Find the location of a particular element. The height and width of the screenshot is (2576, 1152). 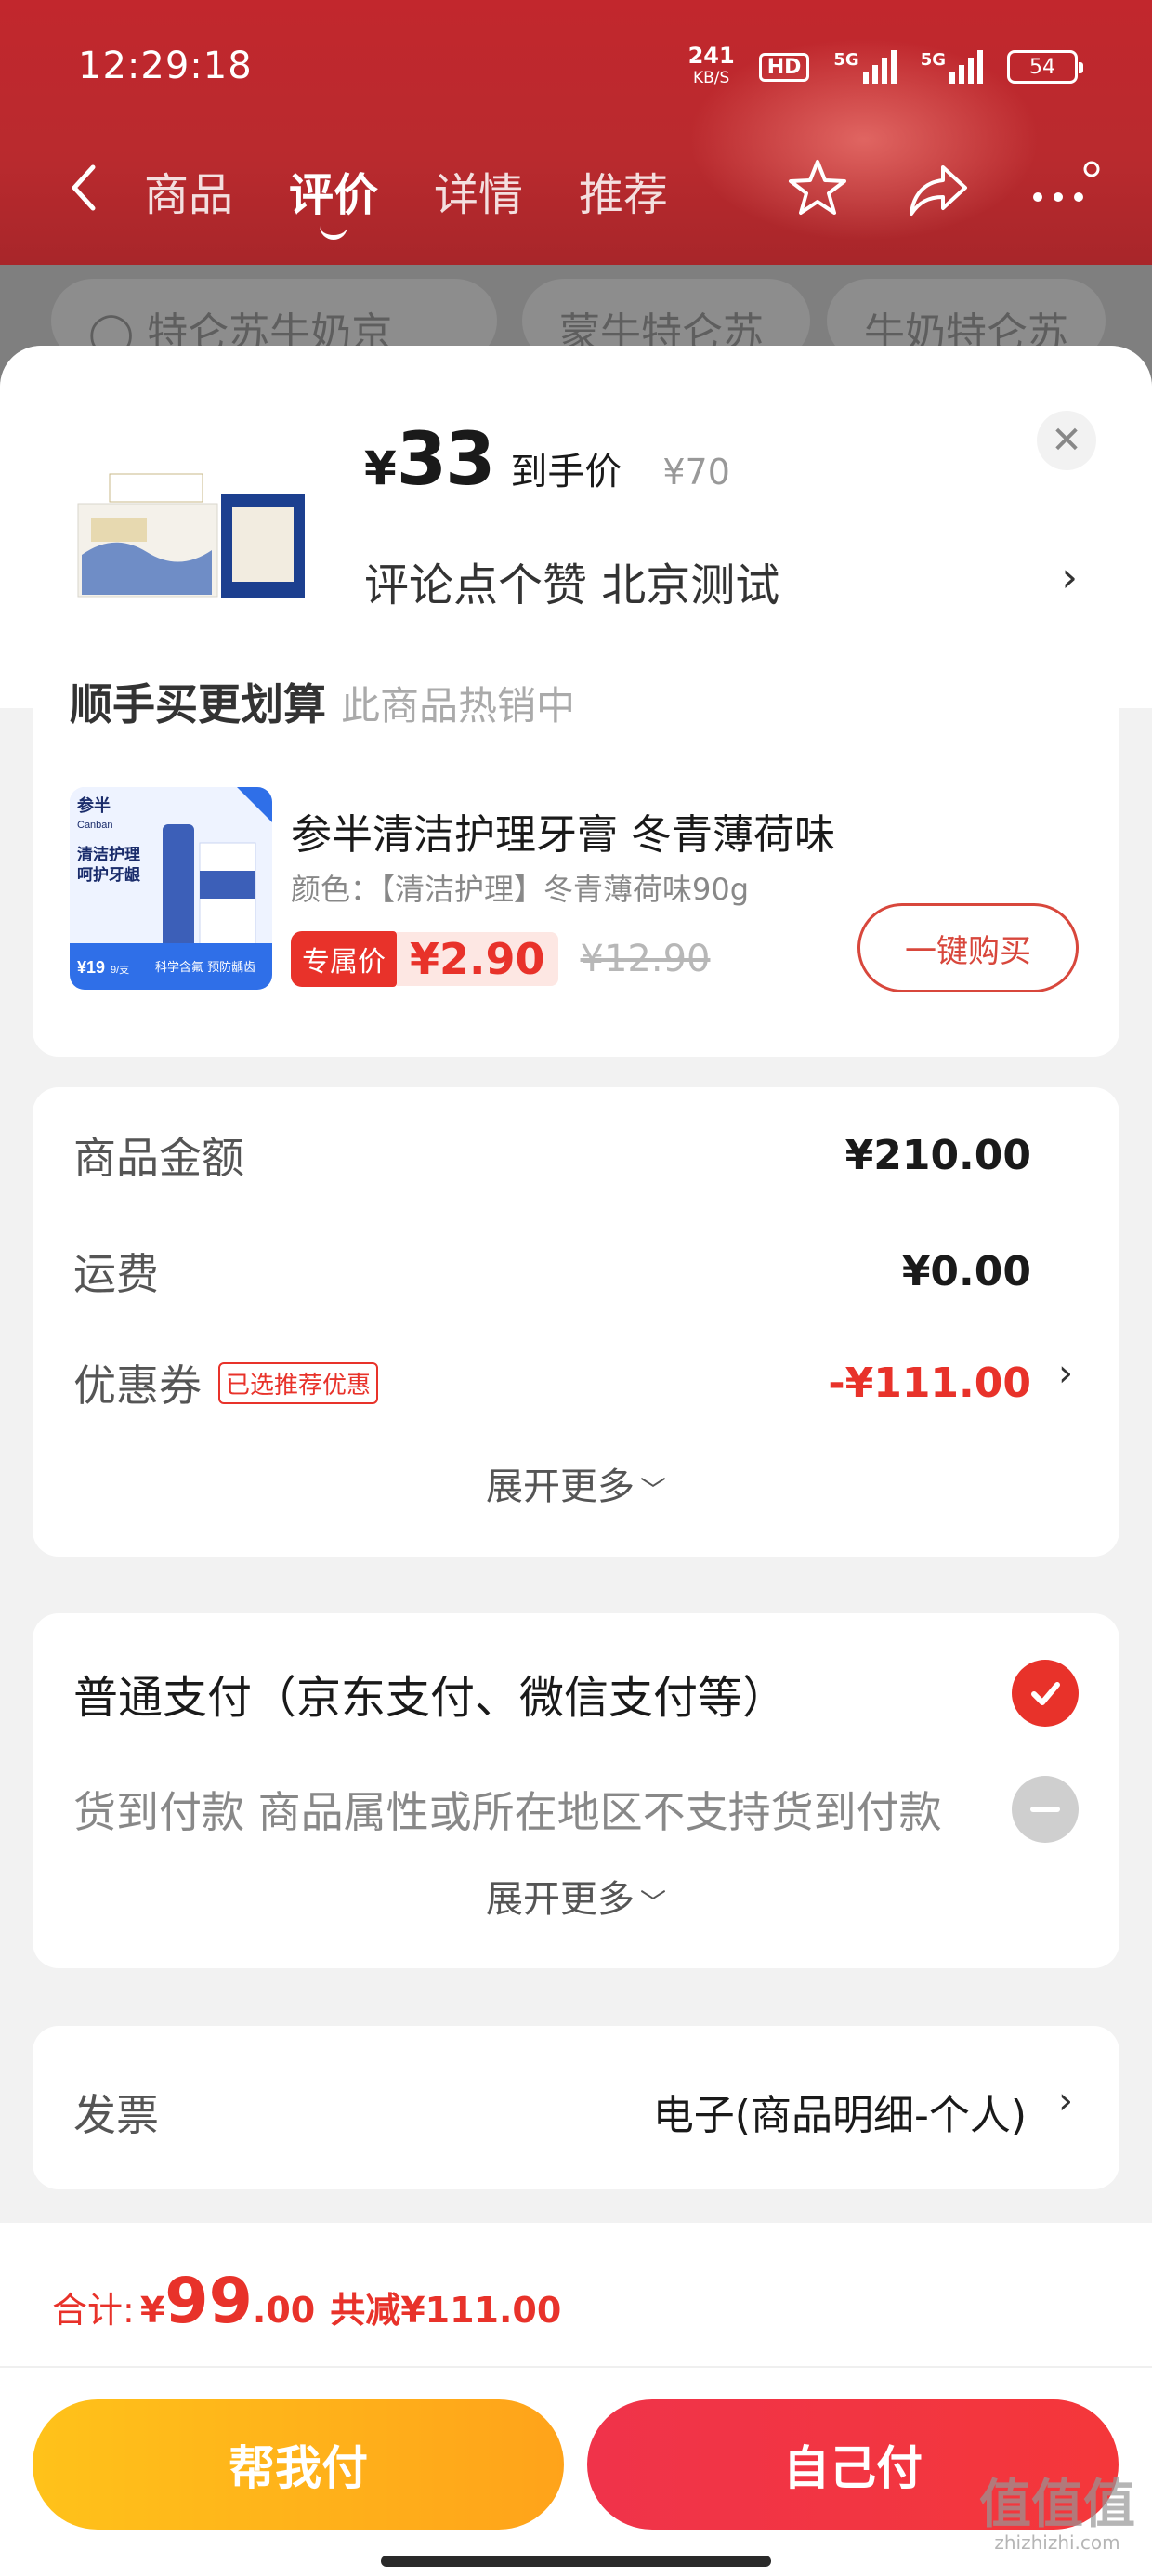

network-speed-value: 241 is located at coordinates (711, 56).